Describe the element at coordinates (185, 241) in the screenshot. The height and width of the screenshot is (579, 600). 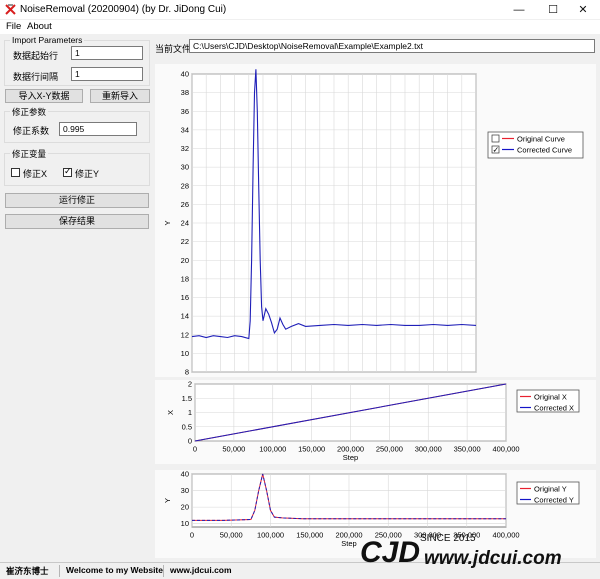
I see `y-tick-label: 22` at that location.